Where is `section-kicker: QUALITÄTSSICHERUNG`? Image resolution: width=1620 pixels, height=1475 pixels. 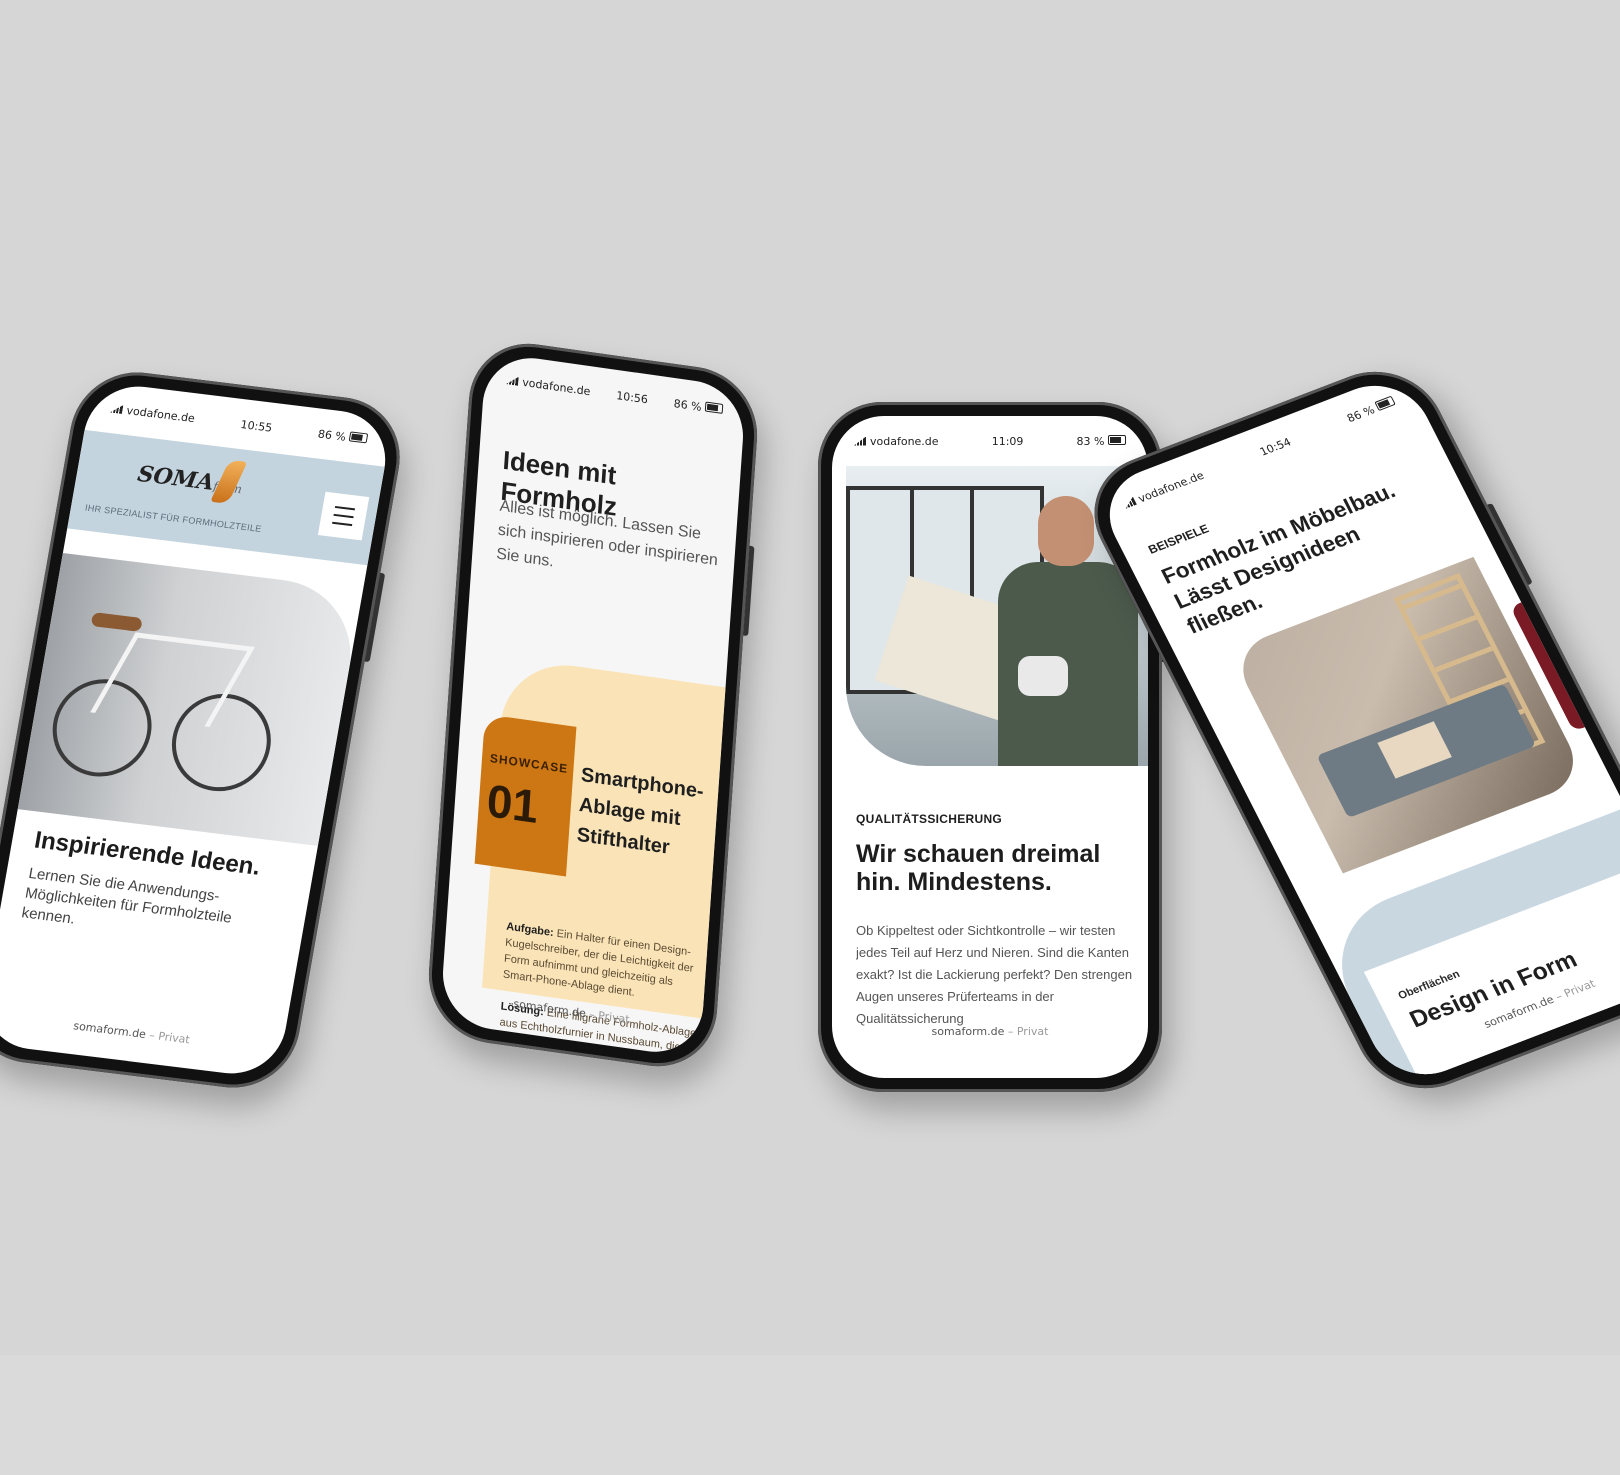
section-kicker: QUALITÄTSSICHERUNG is located at coordinates (929, 819).